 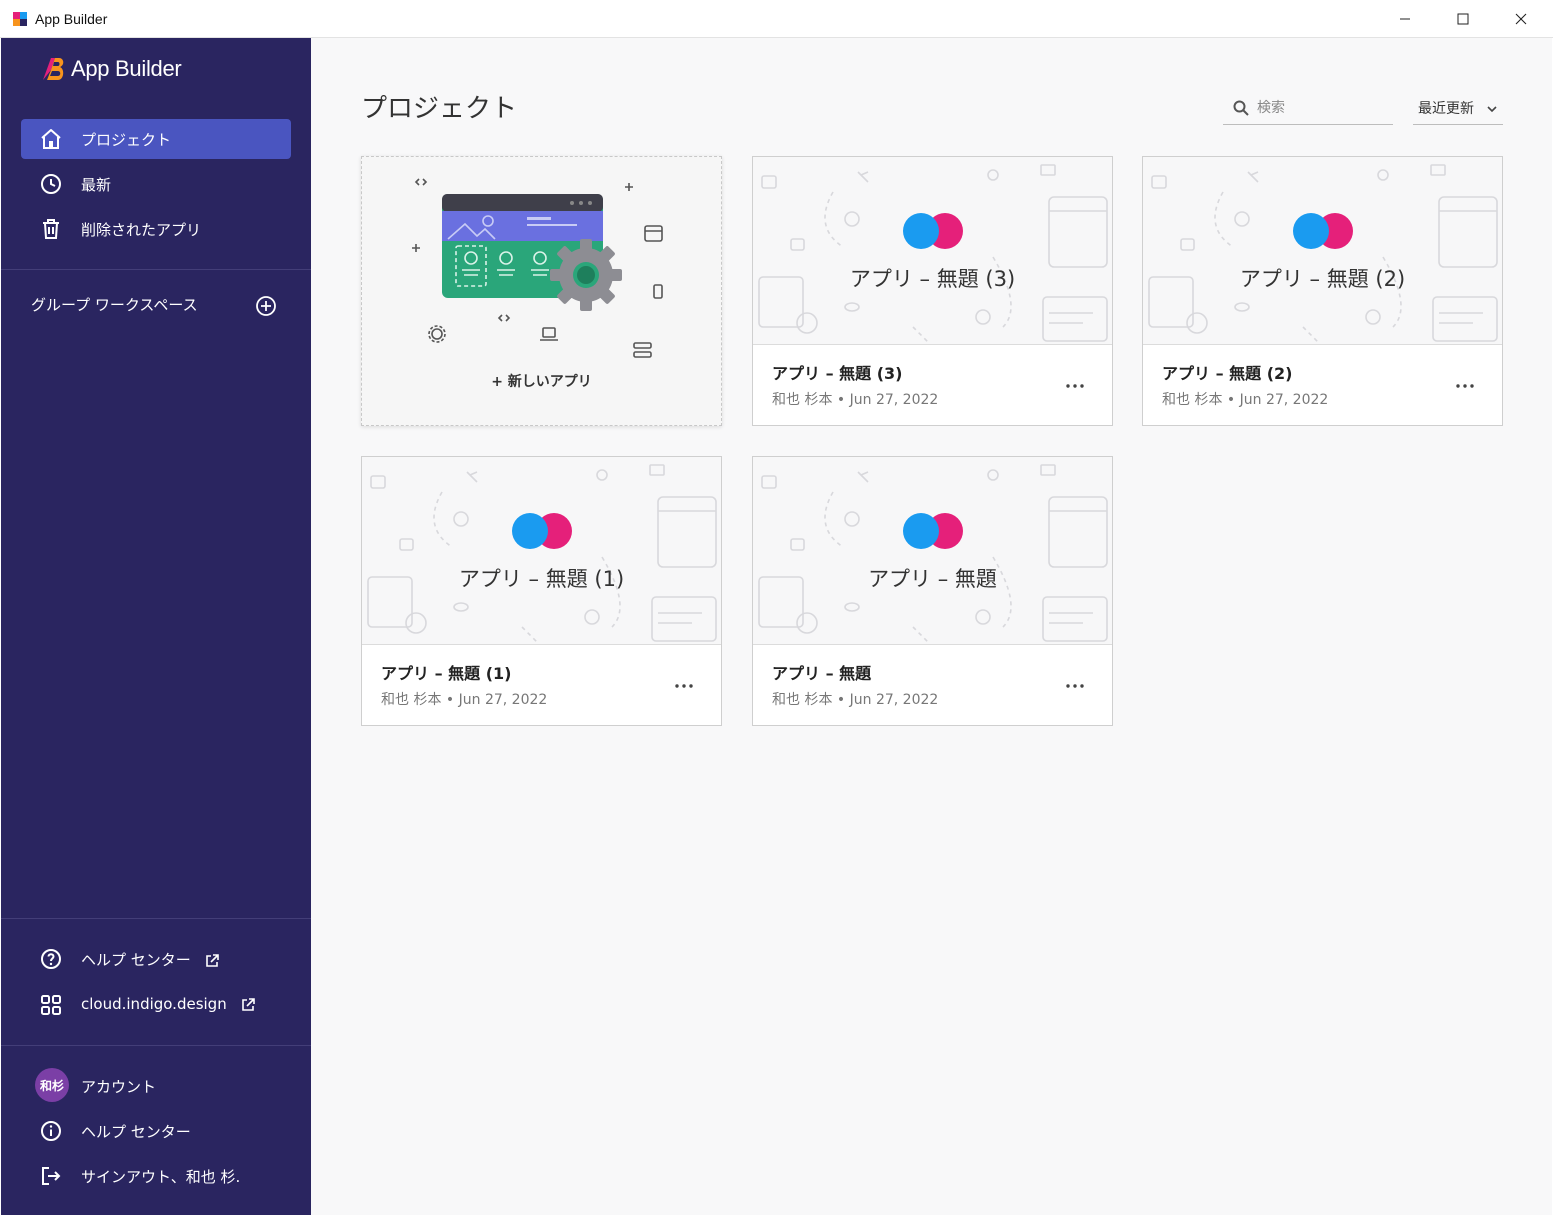 I want to click on app-thumbnail: アプリ – 無題 (2), so click(x=1322, y=251).